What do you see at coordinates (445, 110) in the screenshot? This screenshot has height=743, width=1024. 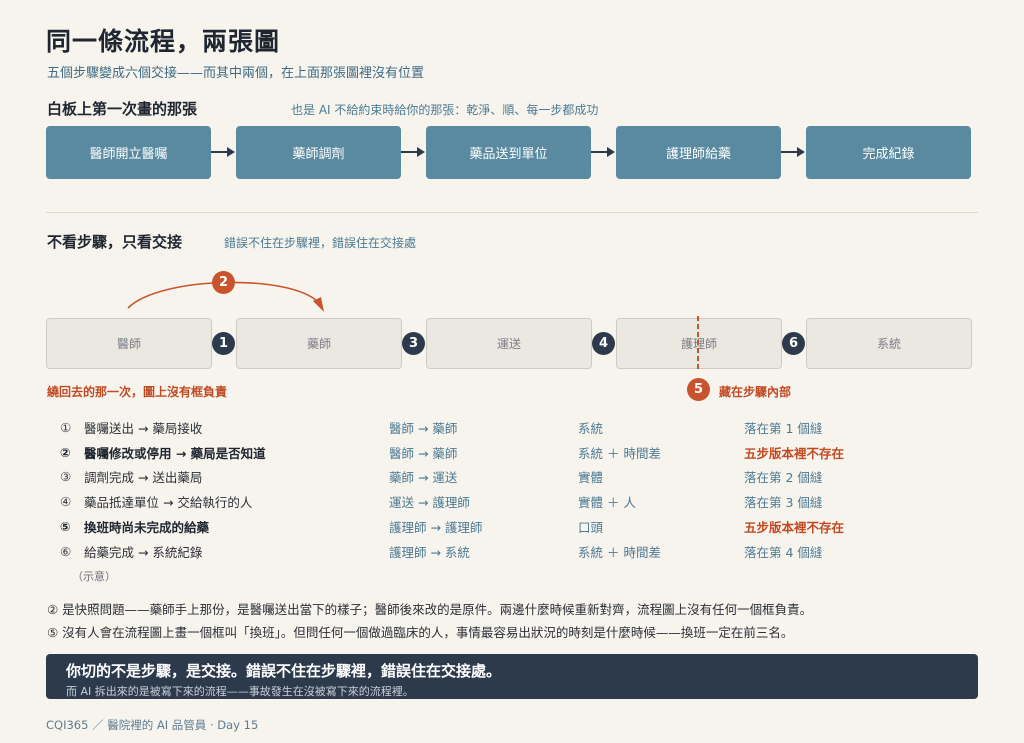 I see `section1-note: 也是 AI 不給約束時給你的那張：乾淨、順、每一步都成功` at bounding box center [445, 110].